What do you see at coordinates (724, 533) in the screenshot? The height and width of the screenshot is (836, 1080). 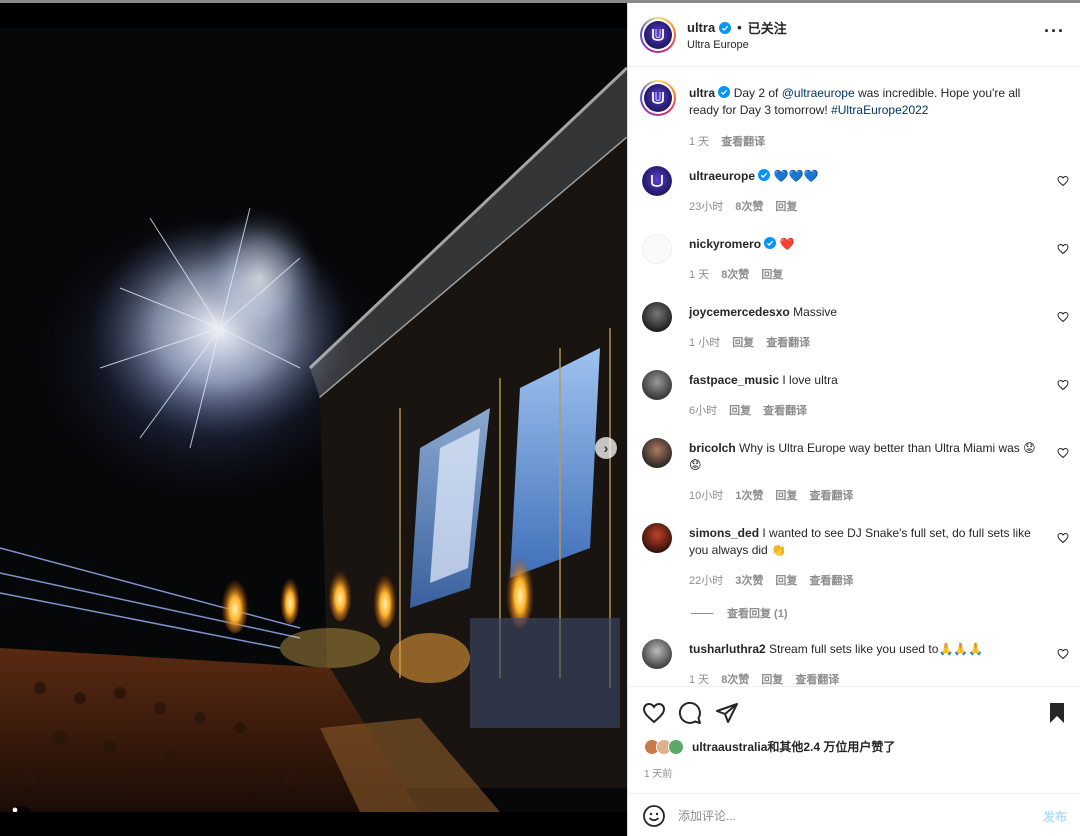 I see `comment-username: simons_ded` at bounding box center [724, 533].